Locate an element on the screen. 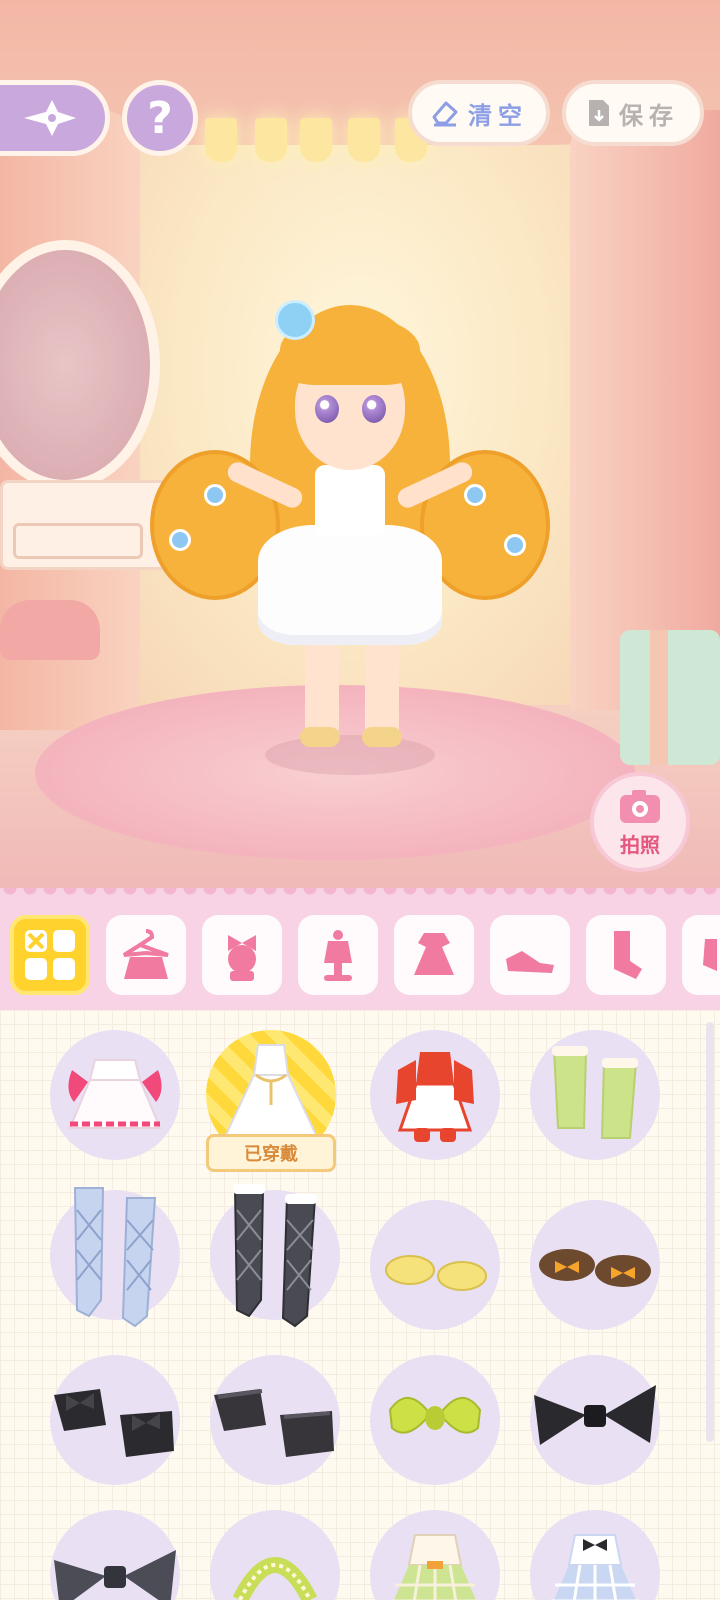 The height and width of the screenshot is (1600, 720). category-socks is located at coordinates (626, 955).